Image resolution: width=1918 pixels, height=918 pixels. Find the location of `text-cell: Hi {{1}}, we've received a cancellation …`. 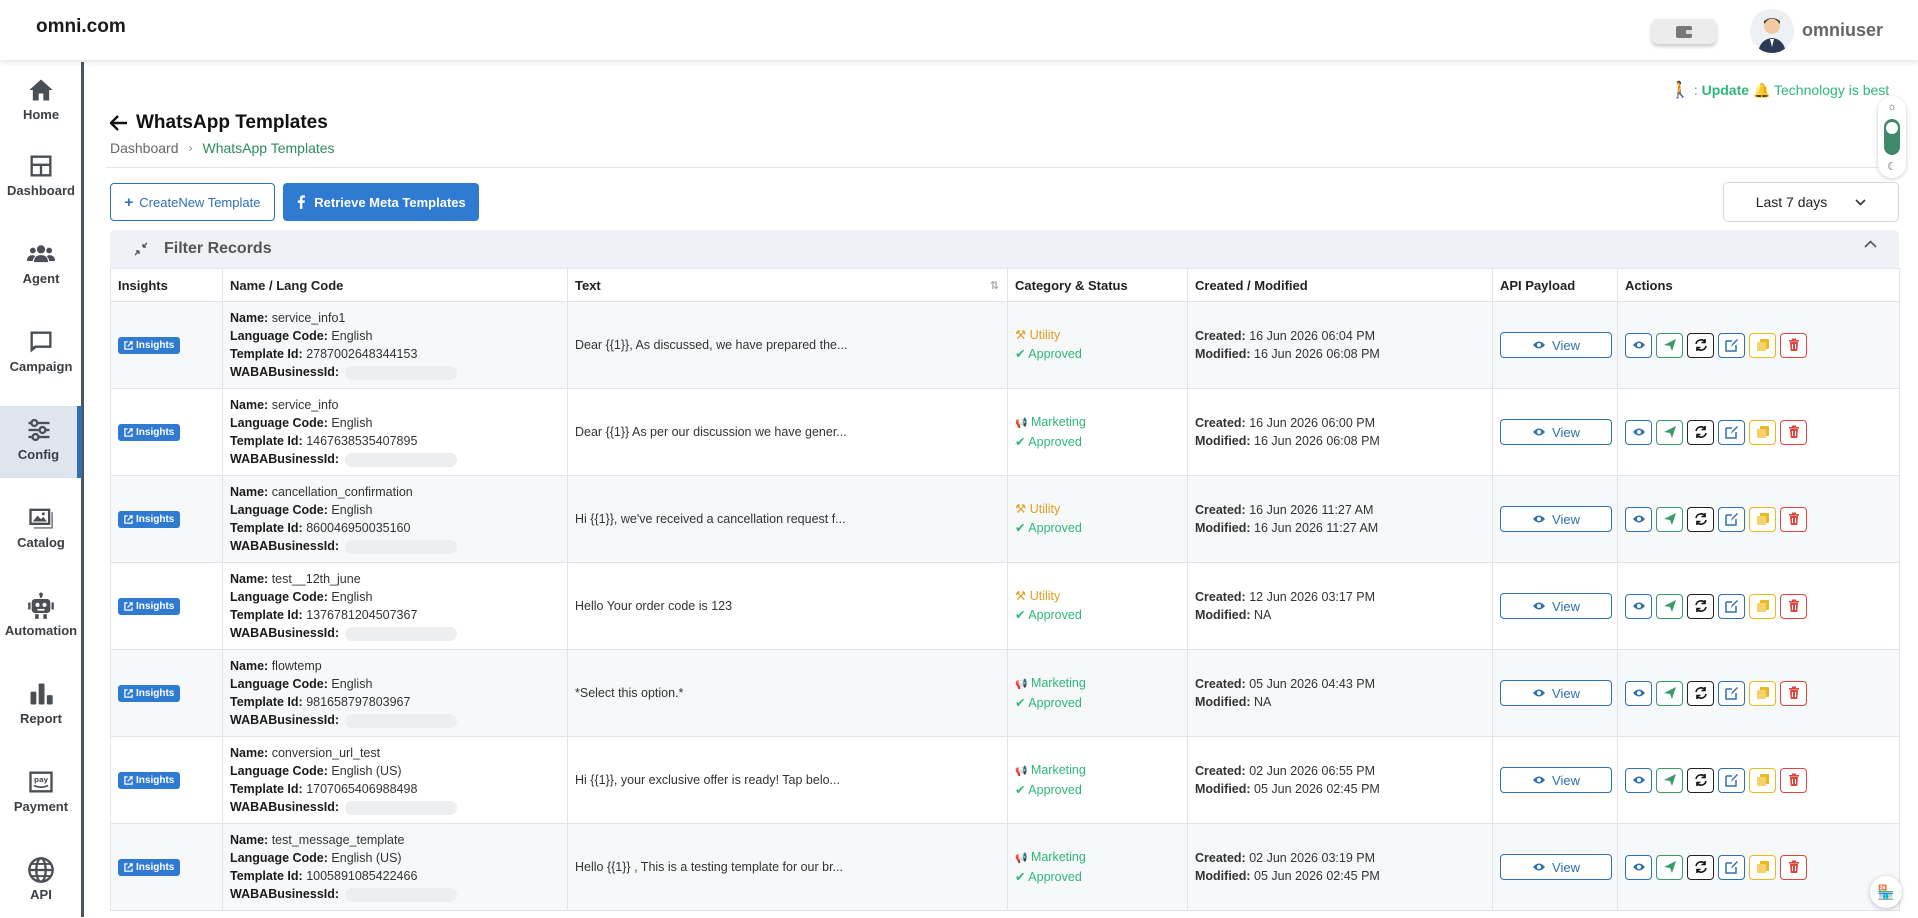

text-cell: Hi {{1}}, we've received a cancellation … is located at coordinates (787, 519).